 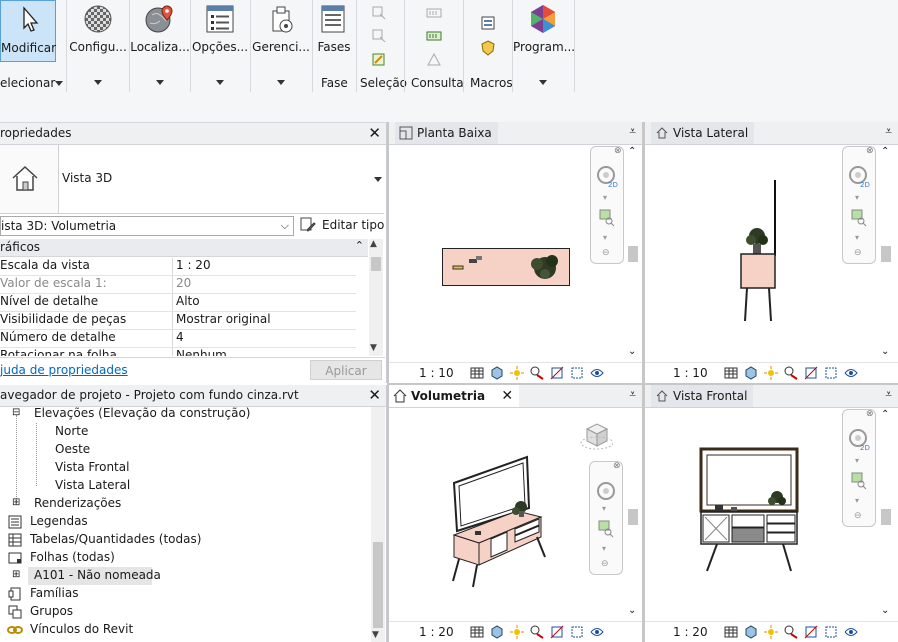 I want to click on modify-button: Modificar, so click(x=28, y=31).